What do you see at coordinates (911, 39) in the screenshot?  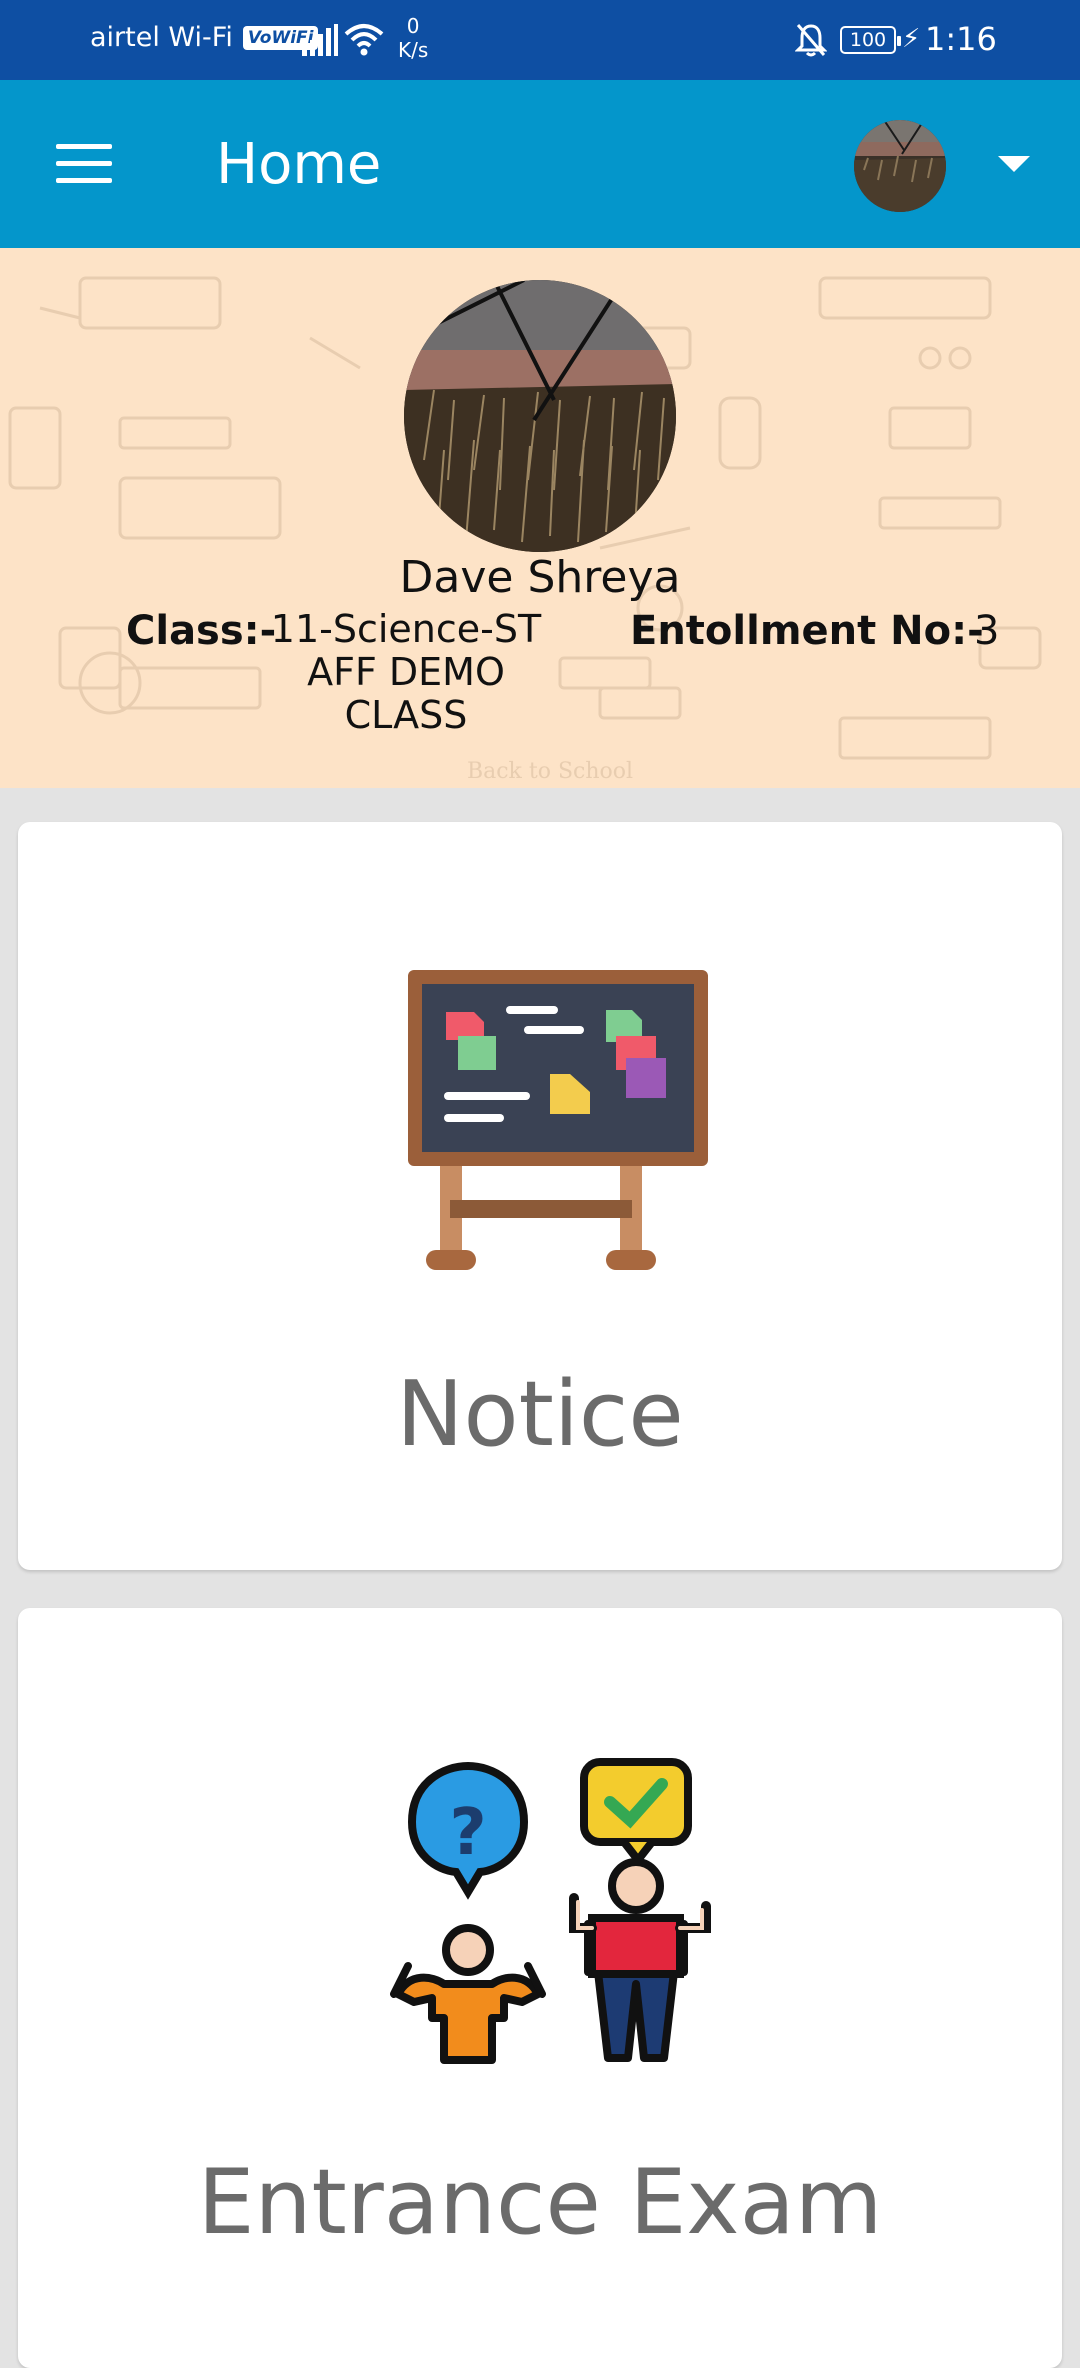 I see `charge-icon: ⚡` at bounding box center [911, 39].